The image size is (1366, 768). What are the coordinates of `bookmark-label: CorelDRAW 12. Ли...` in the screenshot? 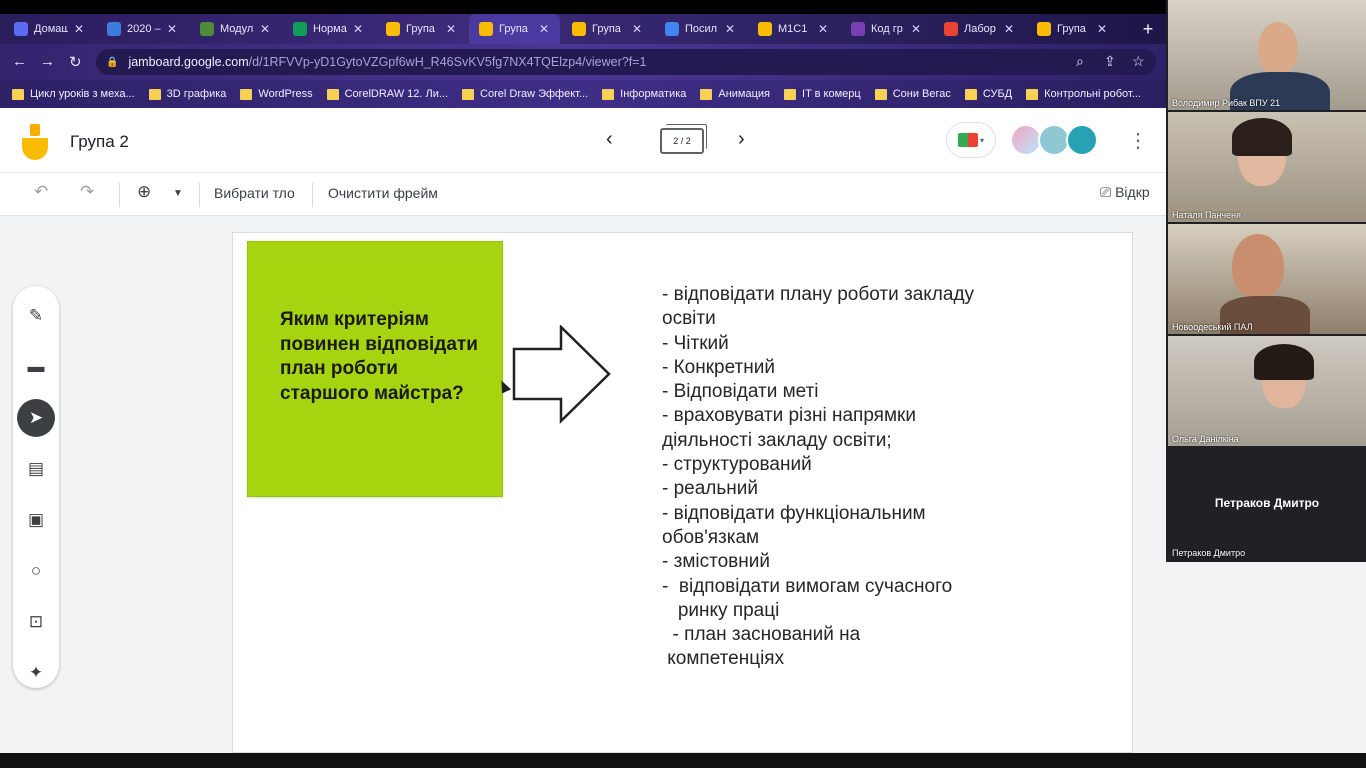 It's located at (396, 94).